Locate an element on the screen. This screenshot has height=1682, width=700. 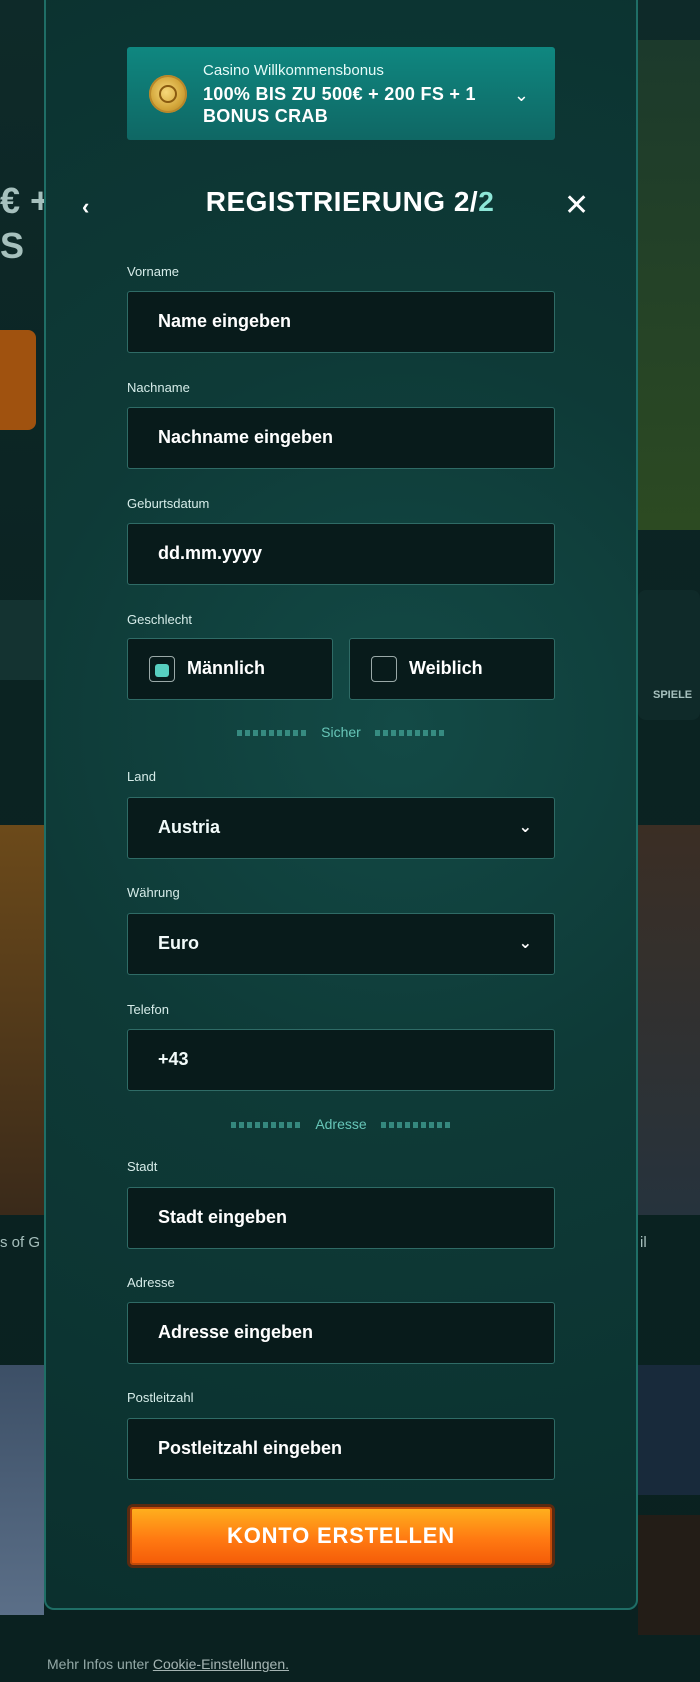
geschlecht-label: Geschlecht is located at coordinates (160, 619).